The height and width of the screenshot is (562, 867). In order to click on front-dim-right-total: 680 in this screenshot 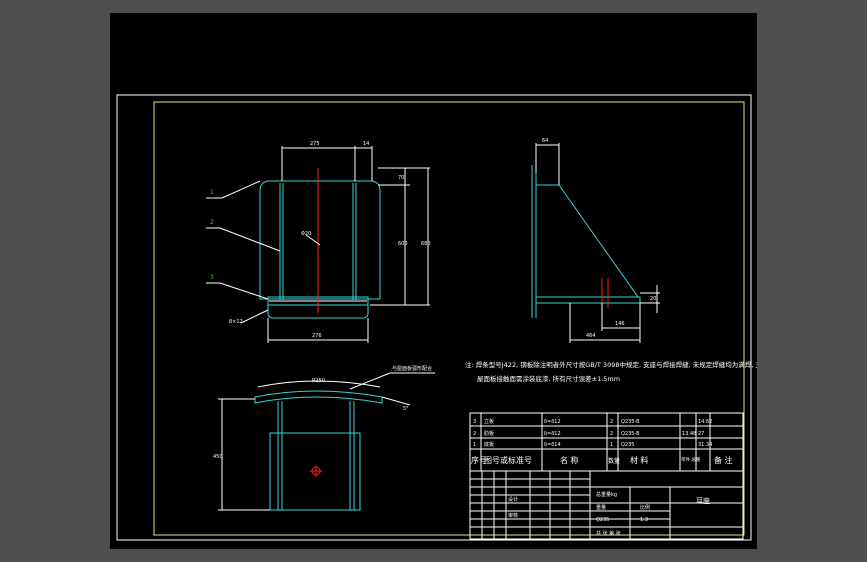, I will do `click(426, 244)`.